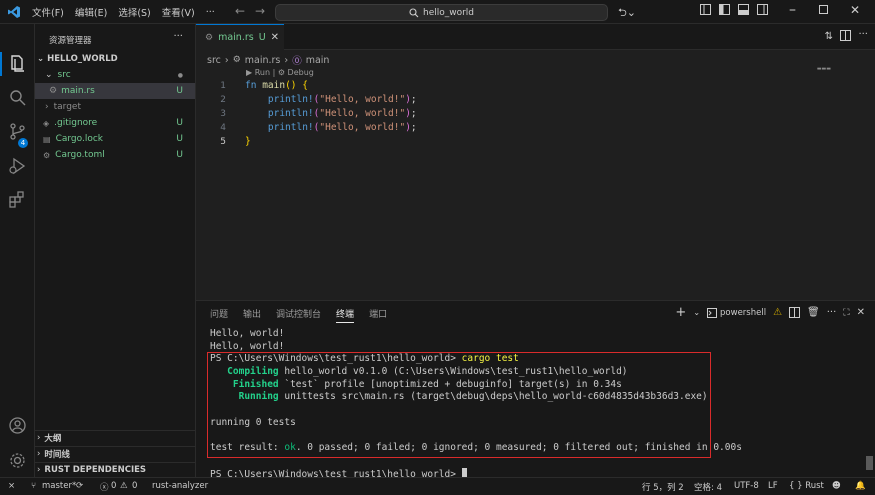 The height and width of the screenshot is (495, 875). I want to click on minimap: ▬▬▬, so click(824, 69).